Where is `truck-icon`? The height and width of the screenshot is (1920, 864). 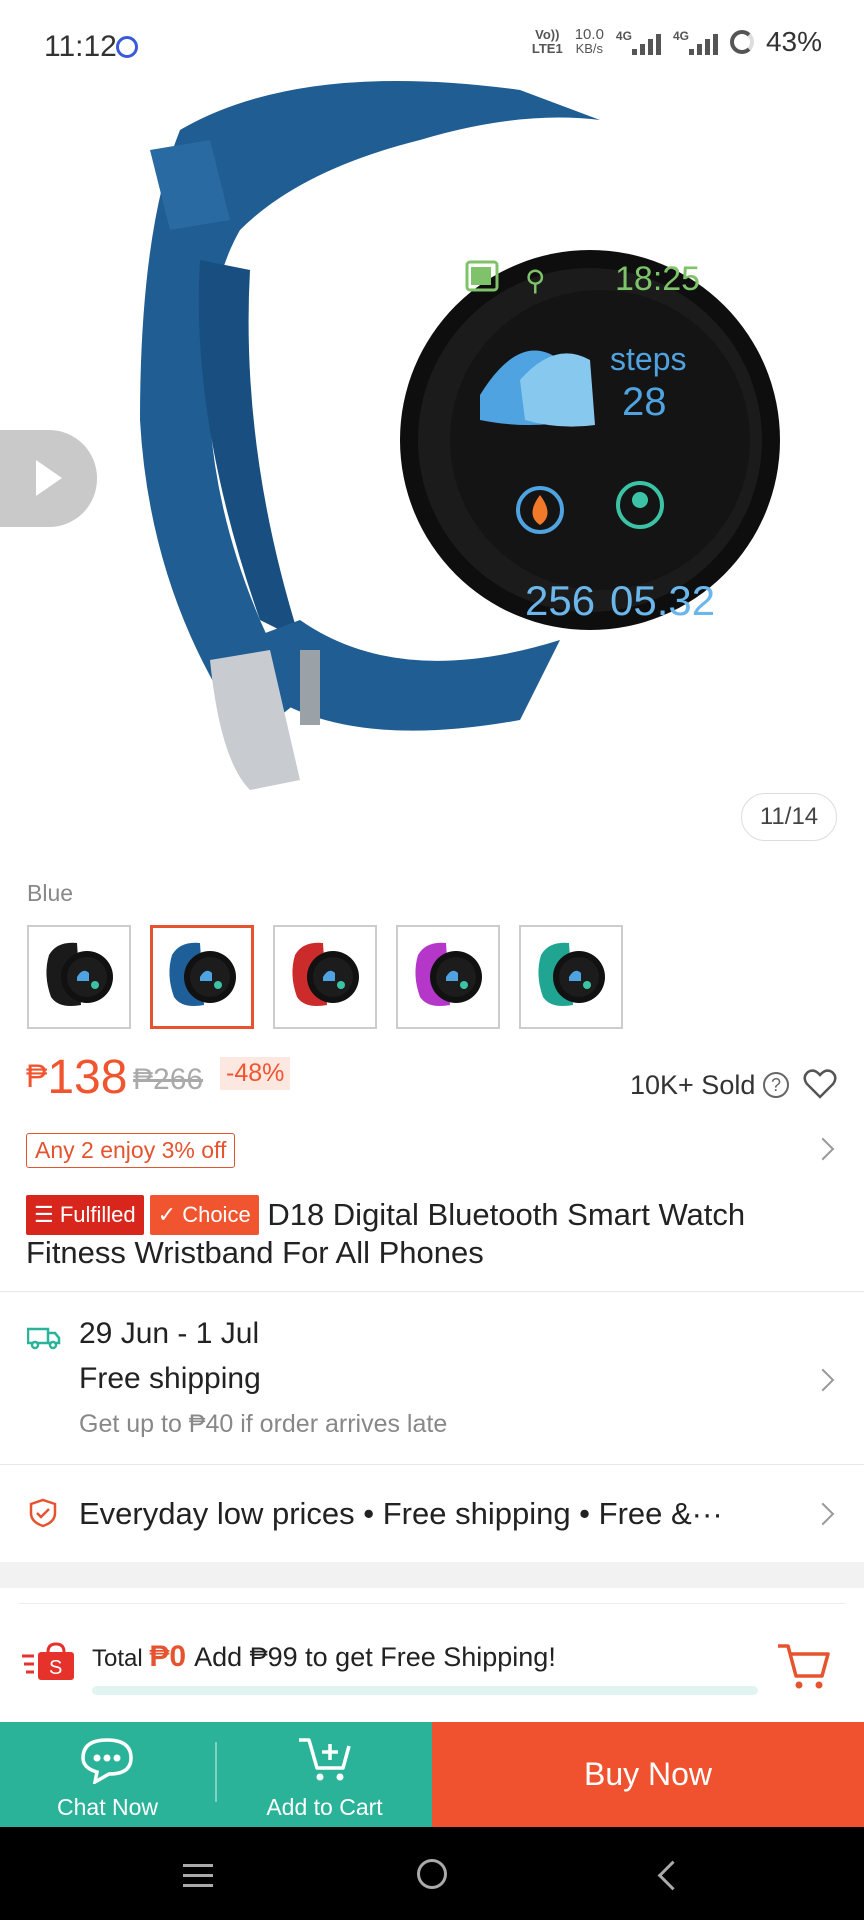
truck-icon is located at coordinates (44, 1338).